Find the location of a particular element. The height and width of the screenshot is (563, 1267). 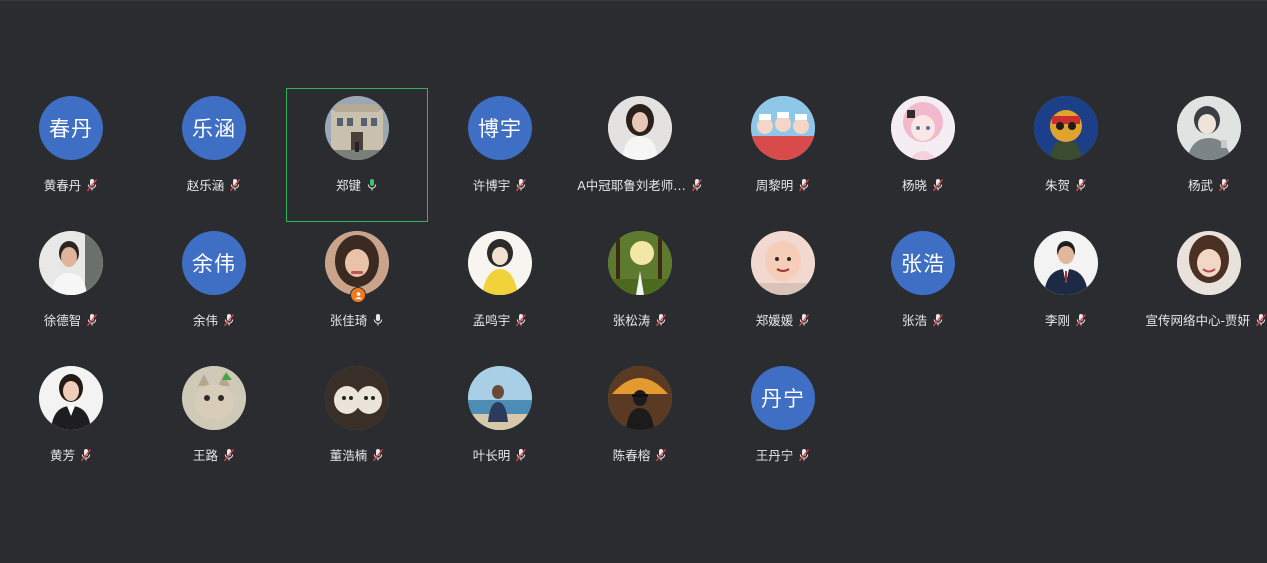

avatar: 余伟 is located at coordinates (214, 263).